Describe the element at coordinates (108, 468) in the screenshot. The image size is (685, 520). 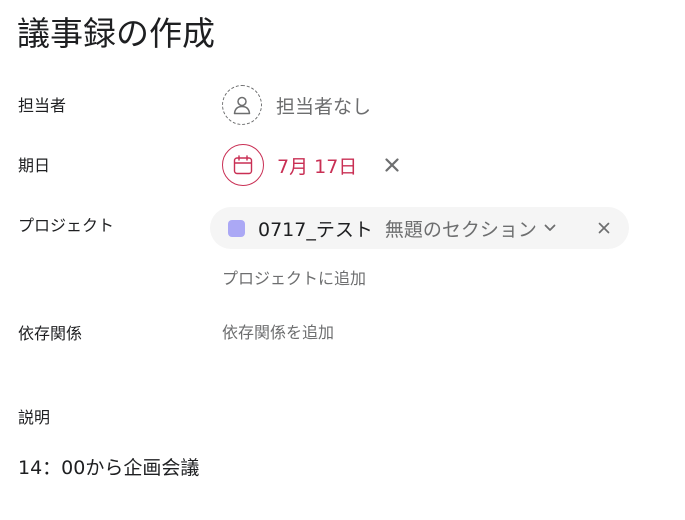
I see `description-text: 14：00から企画会議` at that location.